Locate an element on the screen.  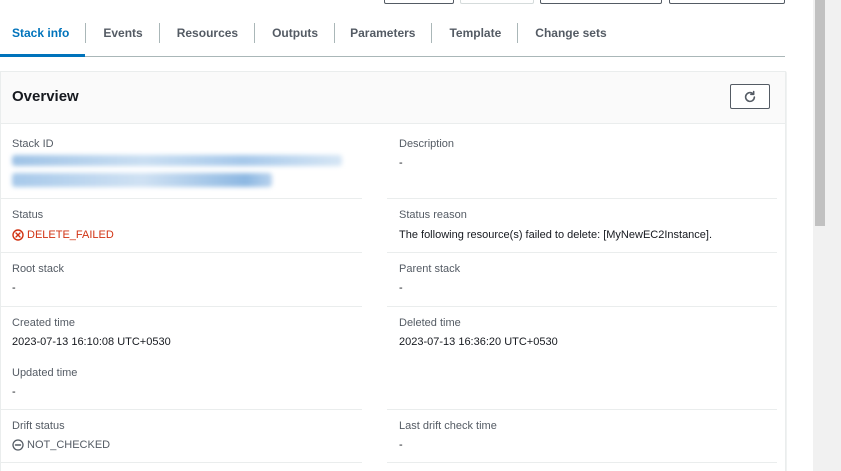
root-stack-label: Root stack is located at coordinates (38, 269).